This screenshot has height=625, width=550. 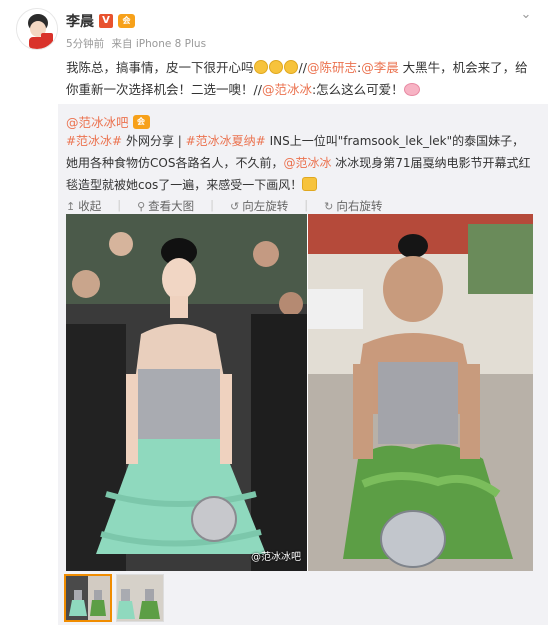 What do you see at coordinates (71, 206) in the screenshot?
I see `collapse-icon: ↥` at bounding box center [71, 206].